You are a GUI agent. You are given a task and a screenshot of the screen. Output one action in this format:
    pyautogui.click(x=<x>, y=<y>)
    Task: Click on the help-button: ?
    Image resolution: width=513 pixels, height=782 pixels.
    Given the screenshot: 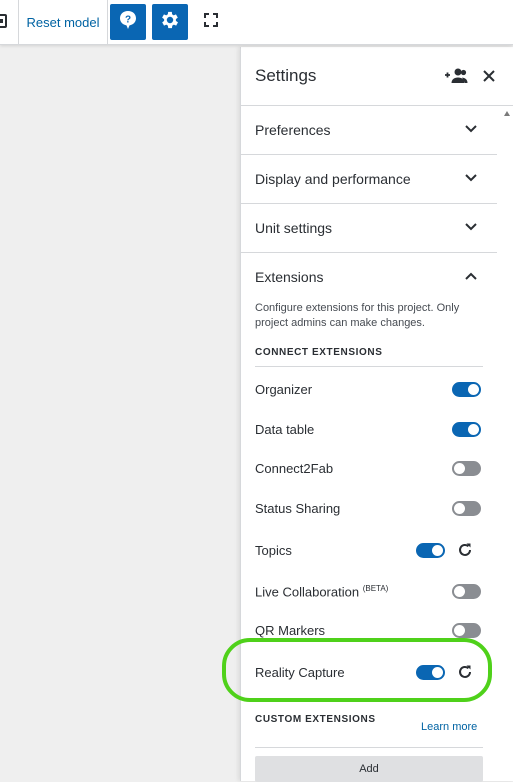 What is the action you would take?
    pyautogui.click(x=128, y=22)
    